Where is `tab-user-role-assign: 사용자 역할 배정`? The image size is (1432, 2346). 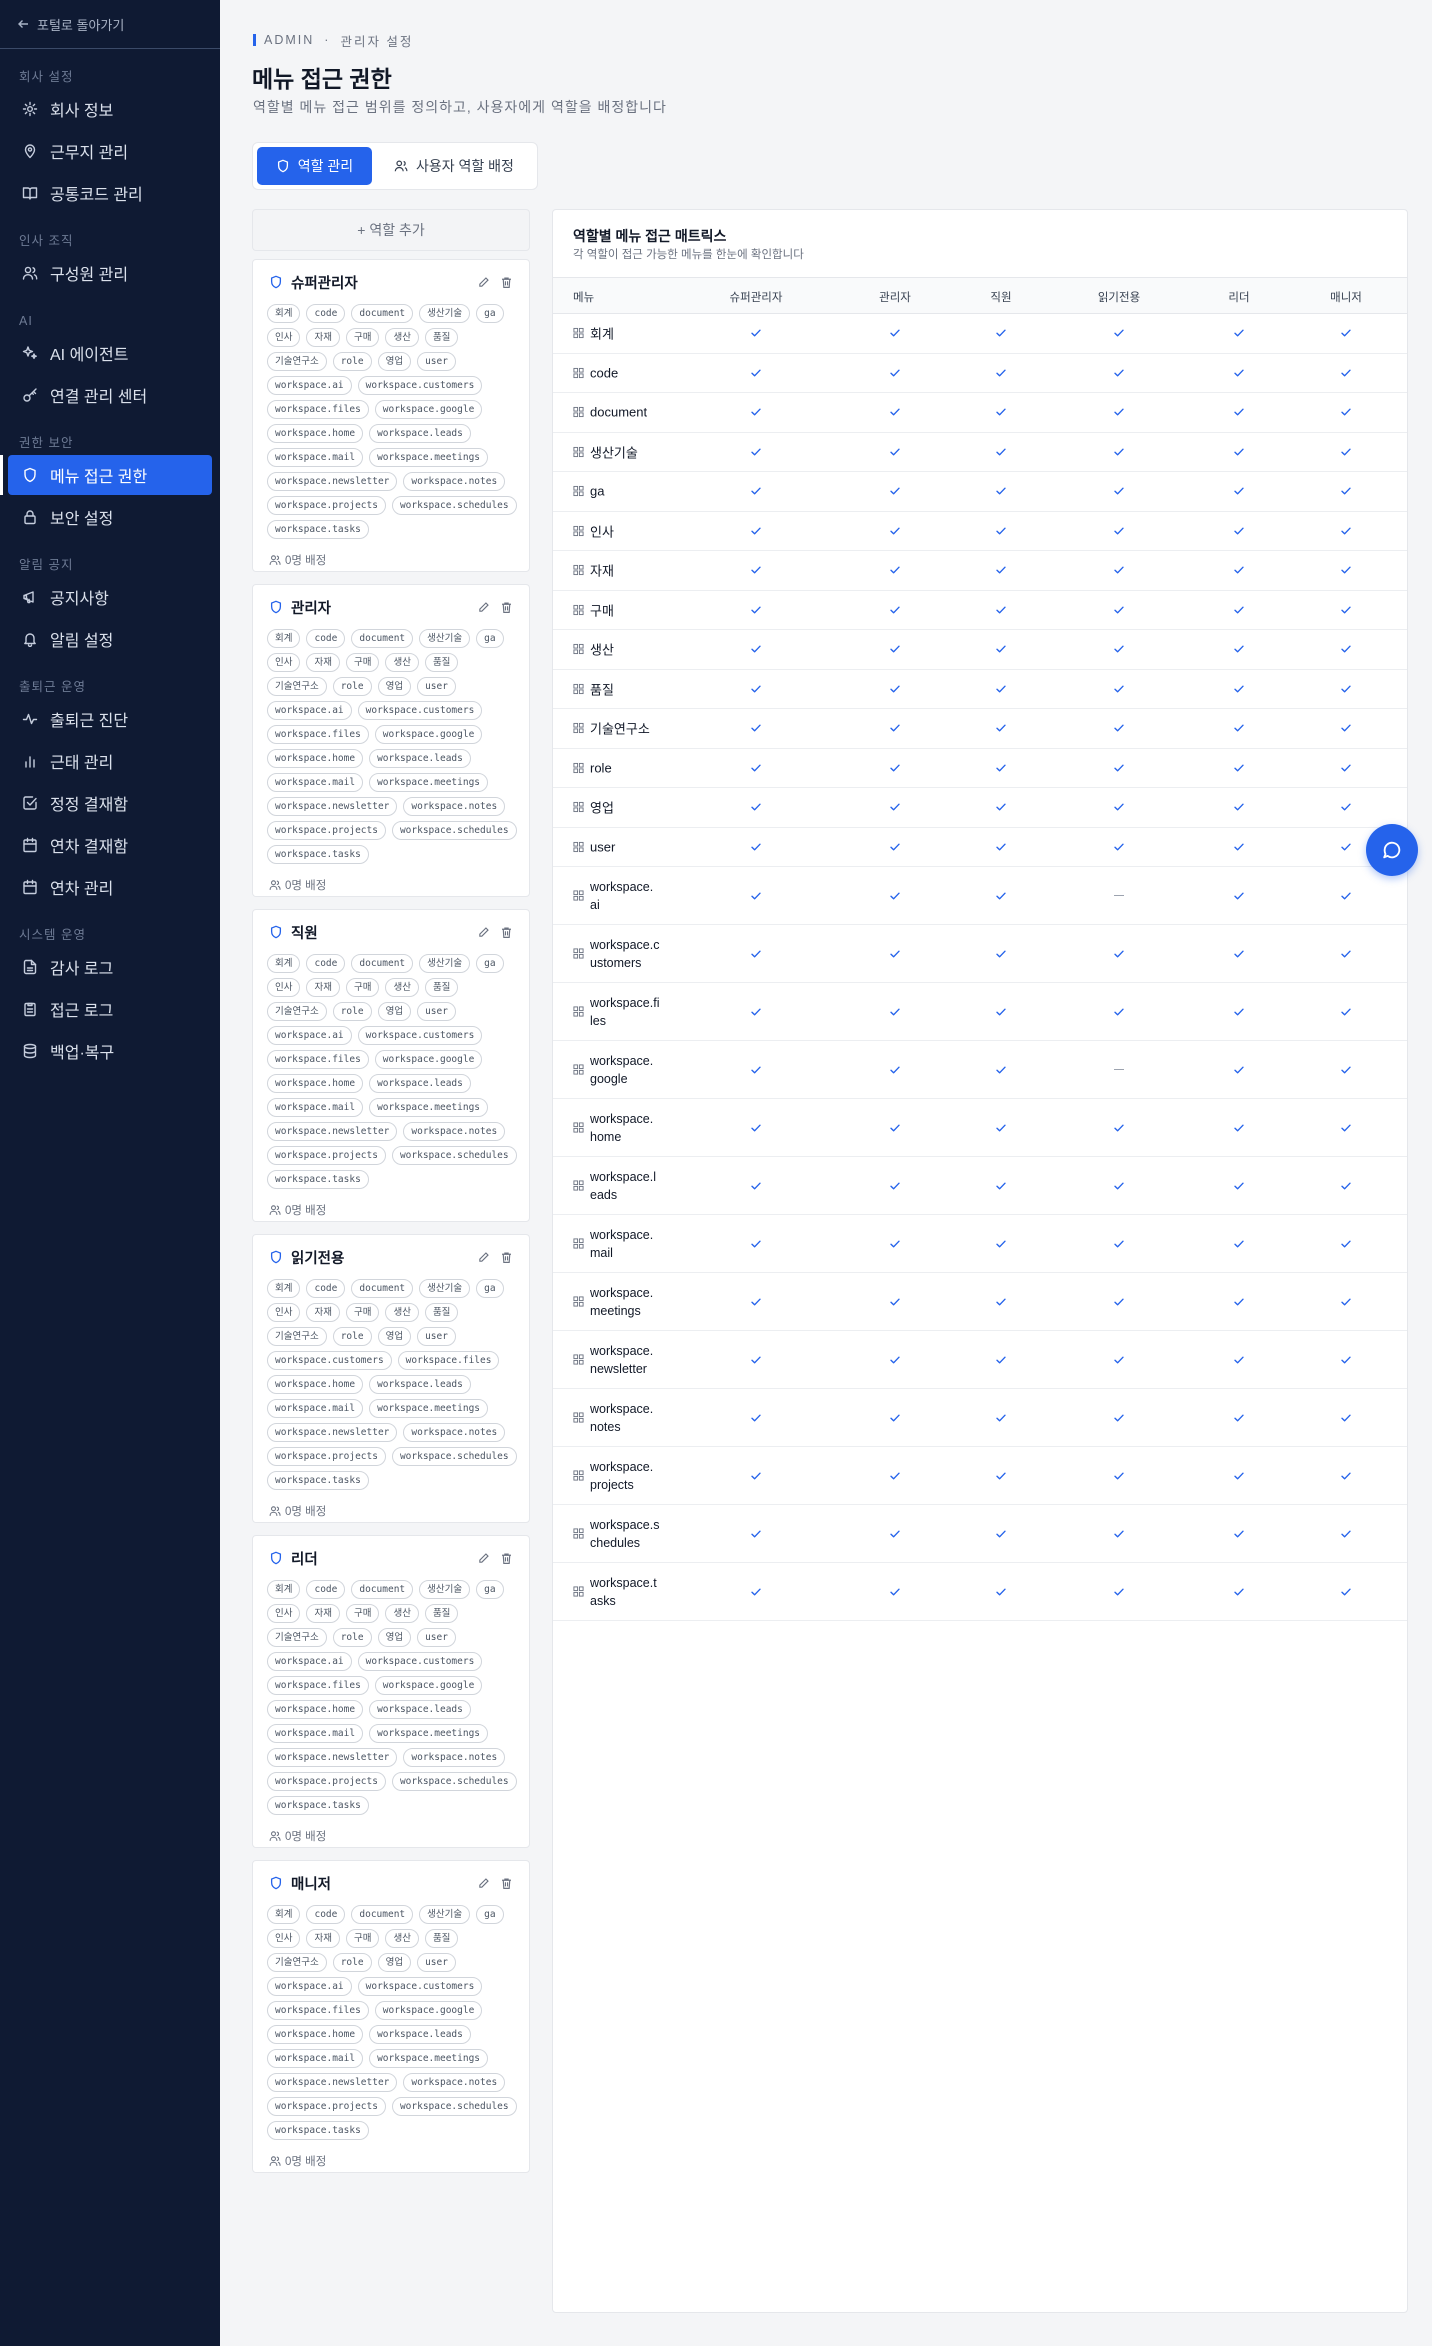 tab-user-role-assign: 사용자 역할 배정 is located at coordinates (454, 166).